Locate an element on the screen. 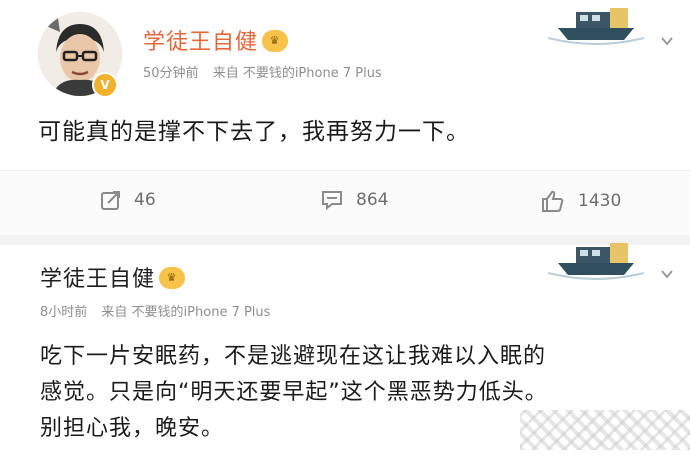 The image size is (690, 470). vip-badge-icon: V is located at coordinates (105, 85).